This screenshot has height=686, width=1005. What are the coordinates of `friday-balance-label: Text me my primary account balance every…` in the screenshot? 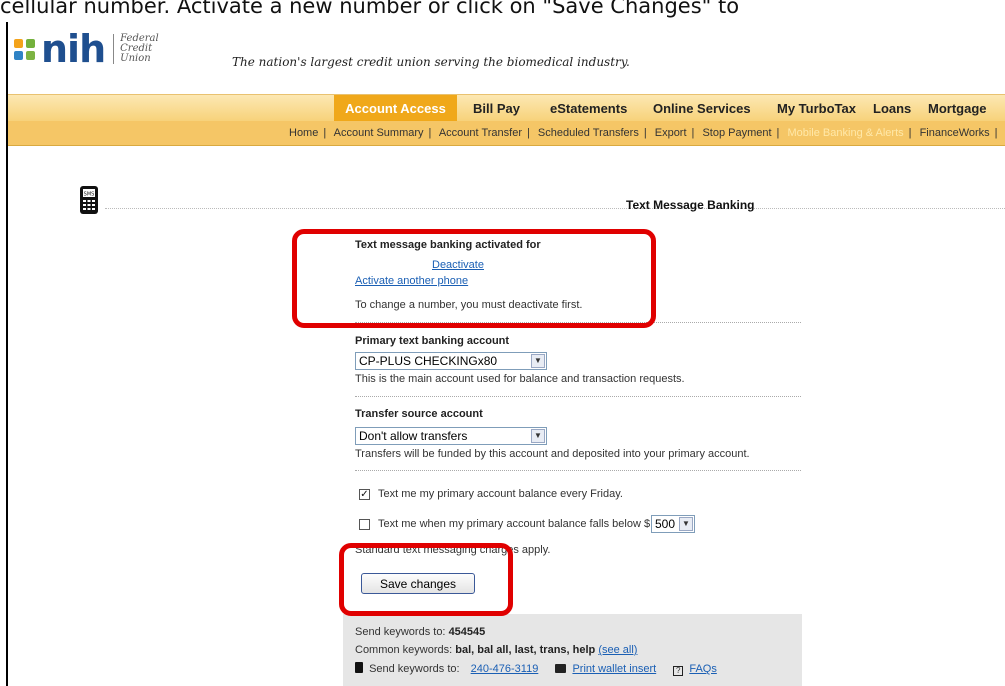 It's located at (500, 494).